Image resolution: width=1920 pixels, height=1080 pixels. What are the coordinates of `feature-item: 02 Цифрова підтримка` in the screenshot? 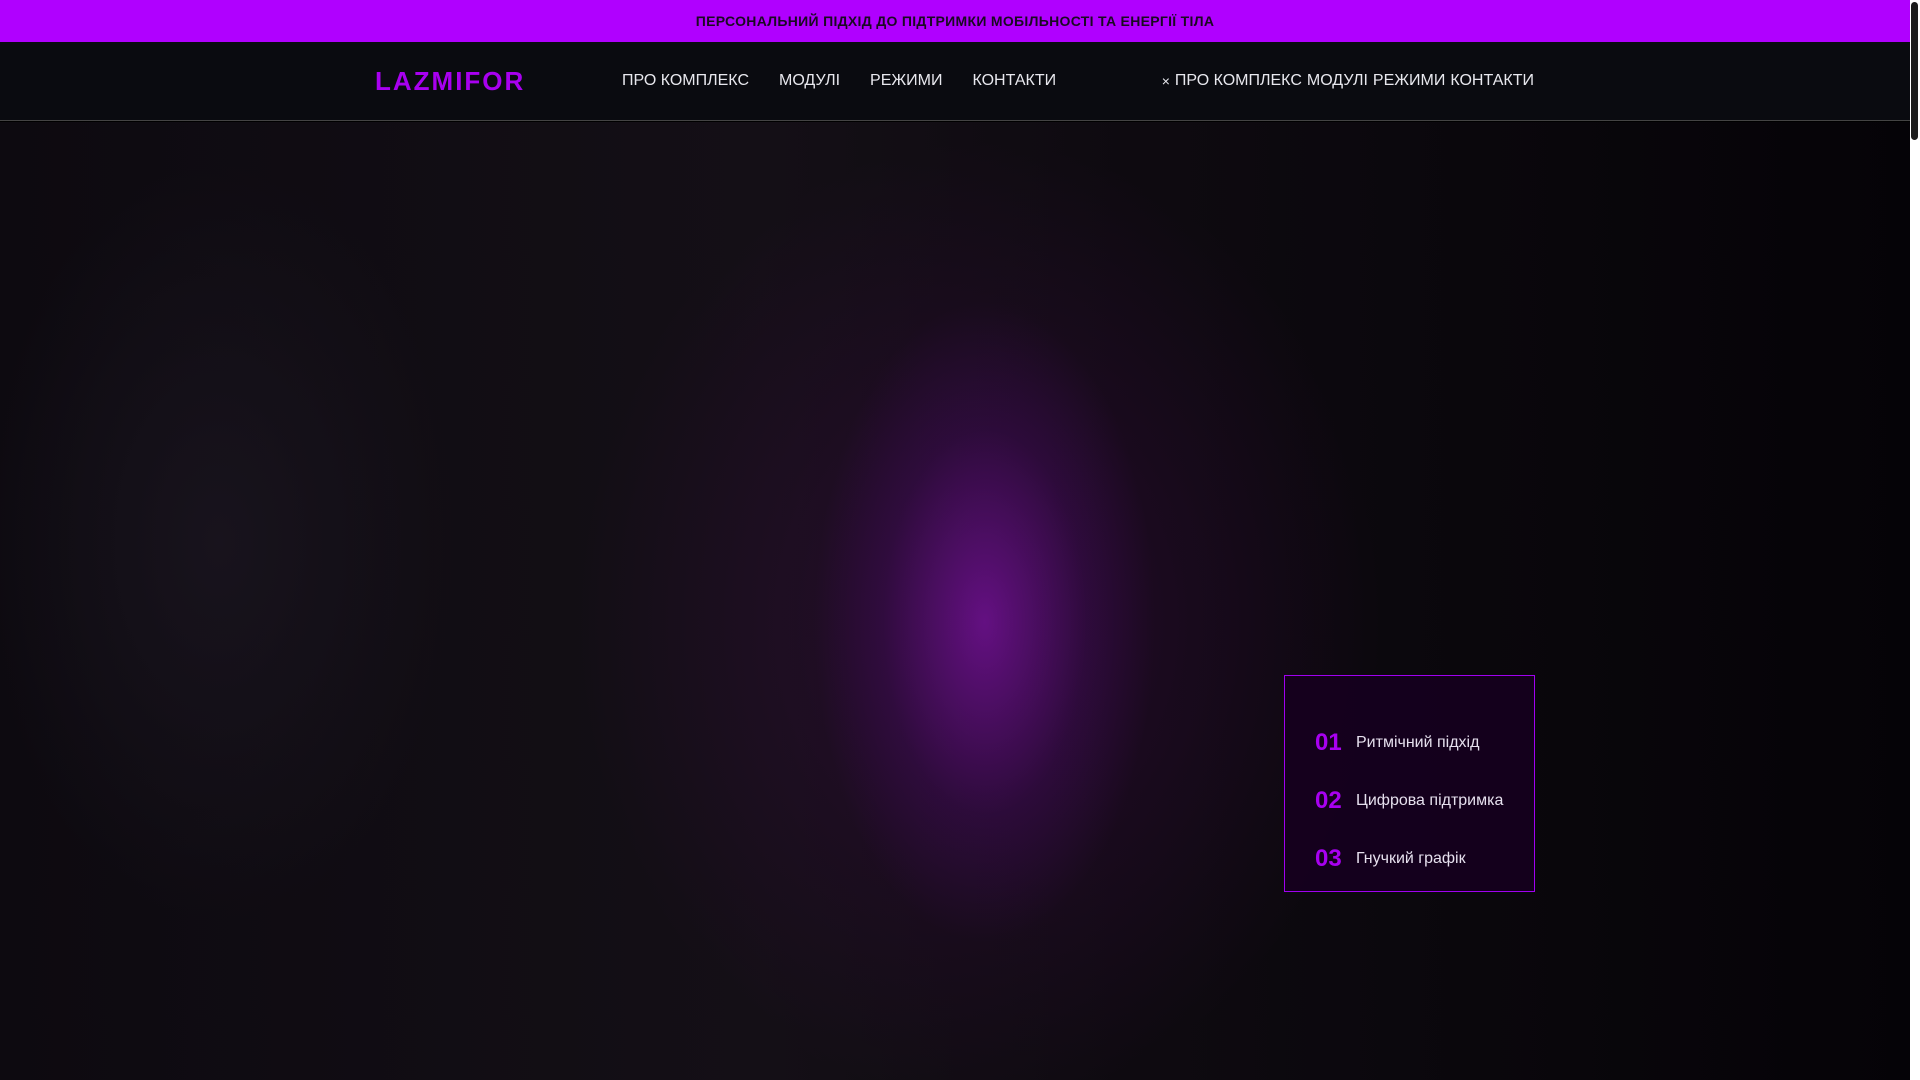 It's located at (1424, 801).